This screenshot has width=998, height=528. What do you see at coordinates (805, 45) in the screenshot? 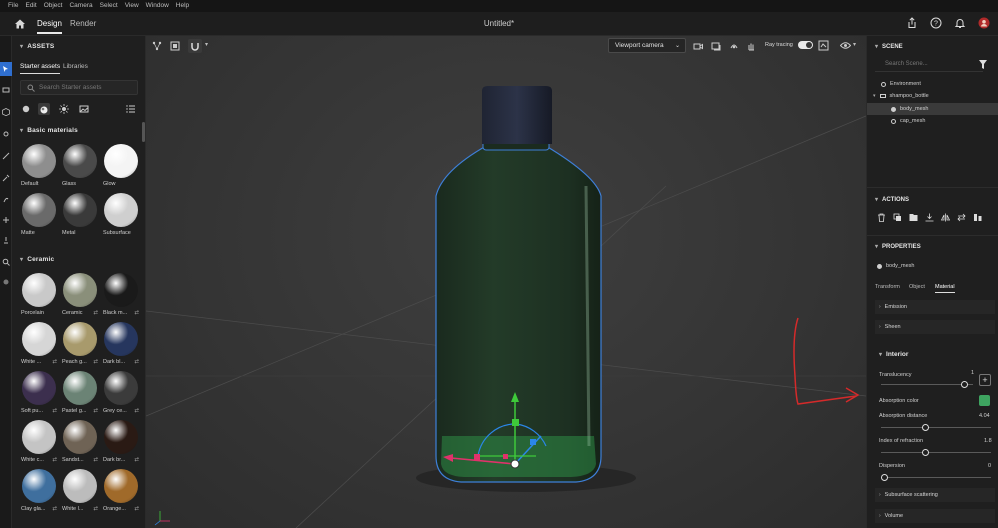
I see `ray-tracing-toggle` at bounding box center [805, 45].